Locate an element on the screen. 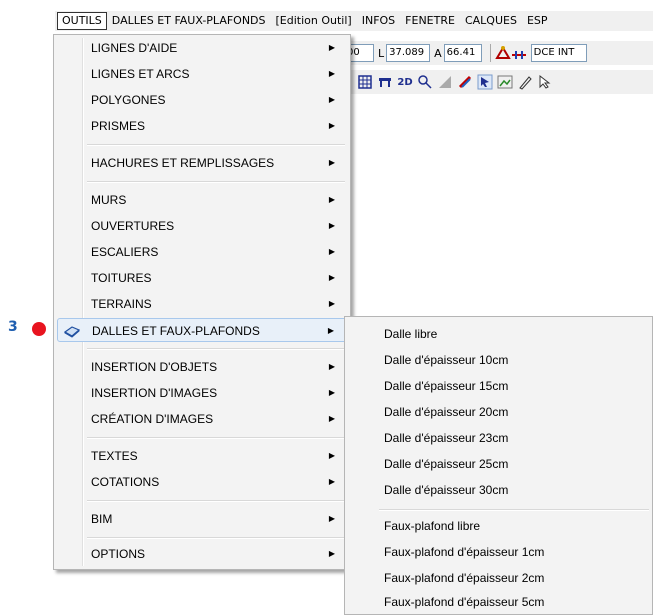 This screenshot has width=653, height=615. select-icon is located at coordinates (485, 82).